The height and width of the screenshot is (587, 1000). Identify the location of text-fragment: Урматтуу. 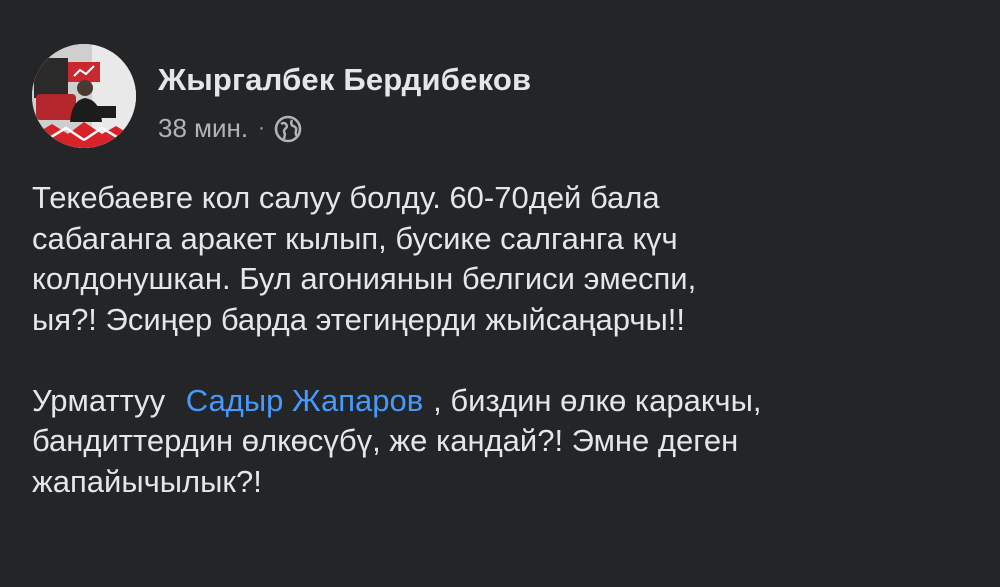
(103, 400).